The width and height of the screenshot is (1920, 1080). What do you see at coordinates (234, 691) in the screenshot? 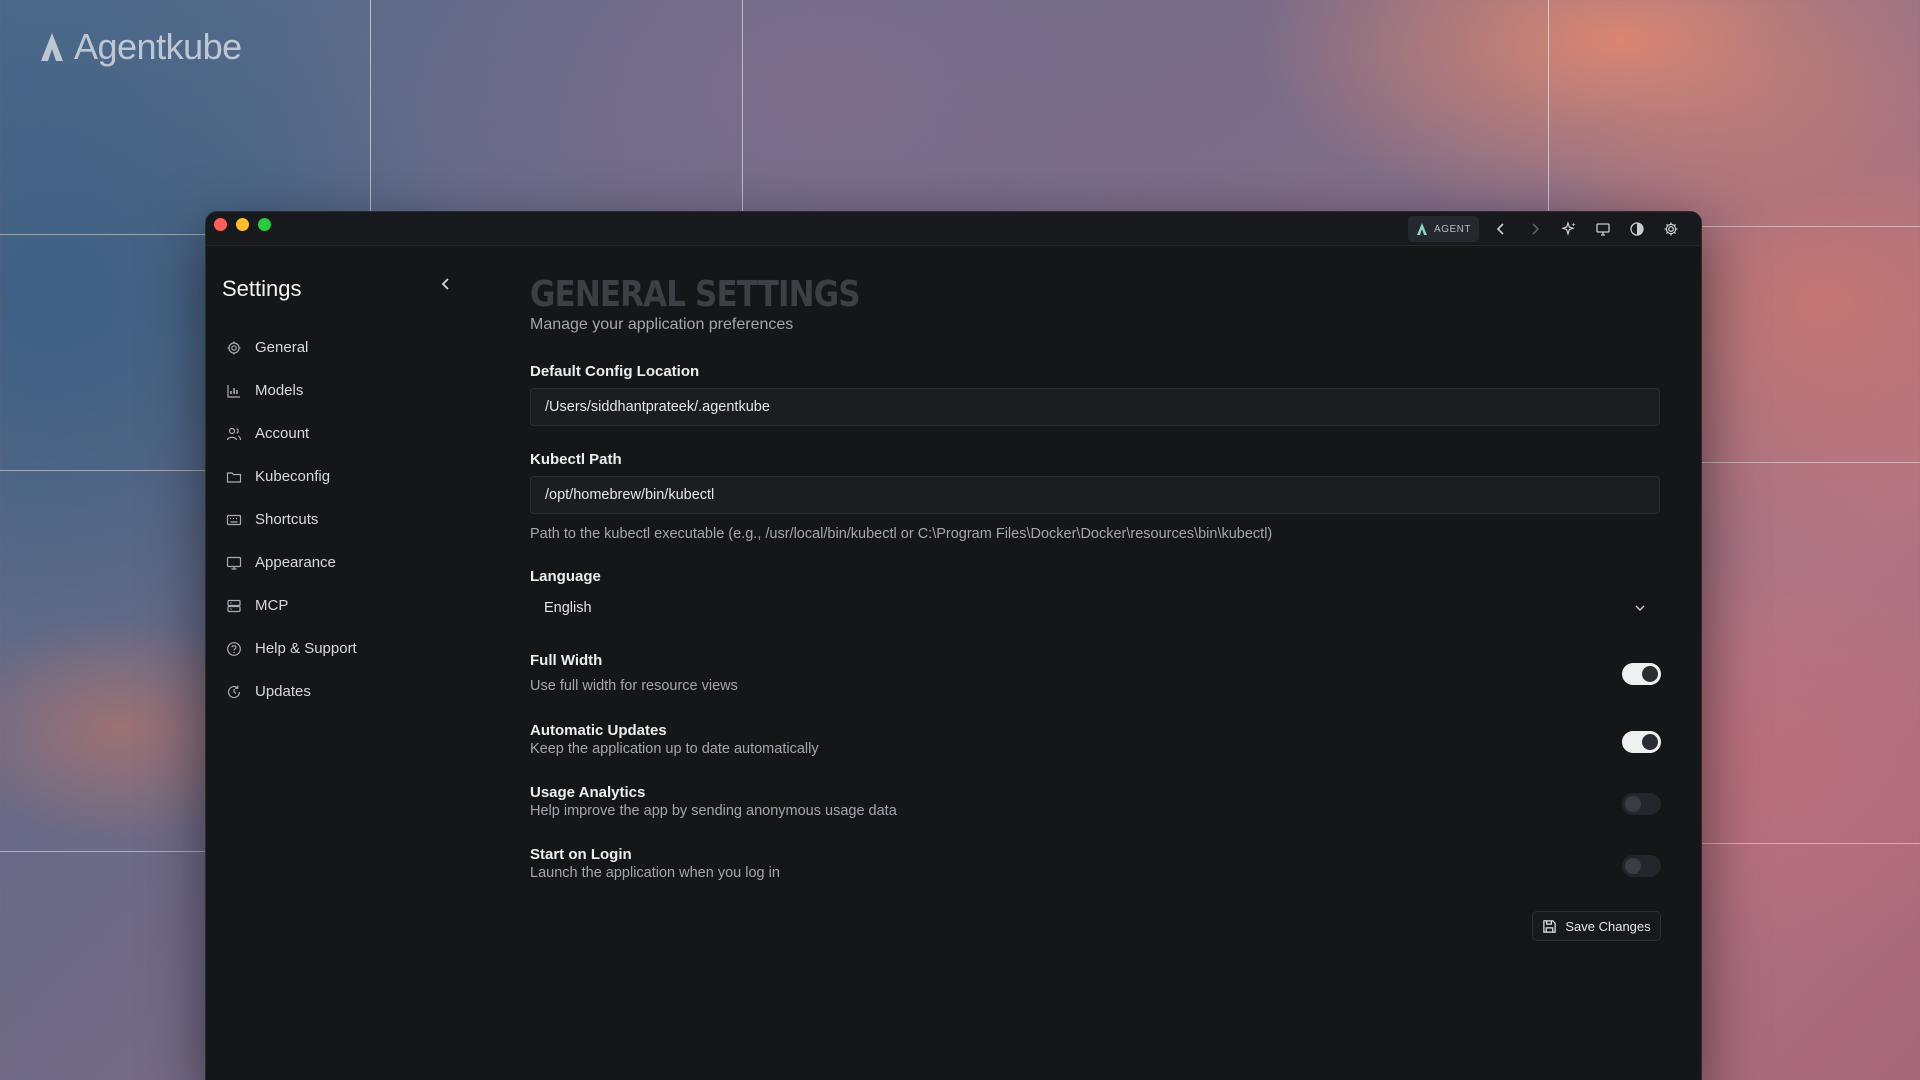
I see `refresh-icon` at bounding box center [234, 691].